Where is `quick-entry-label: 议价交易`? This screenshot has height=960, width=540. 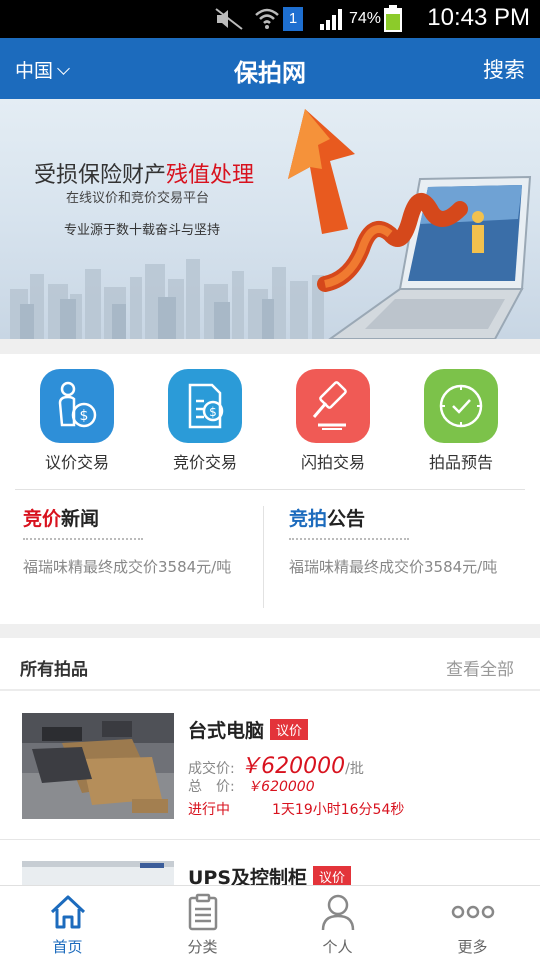 quick-entry-label: 议价交易 is located at coordinates (76, 462).